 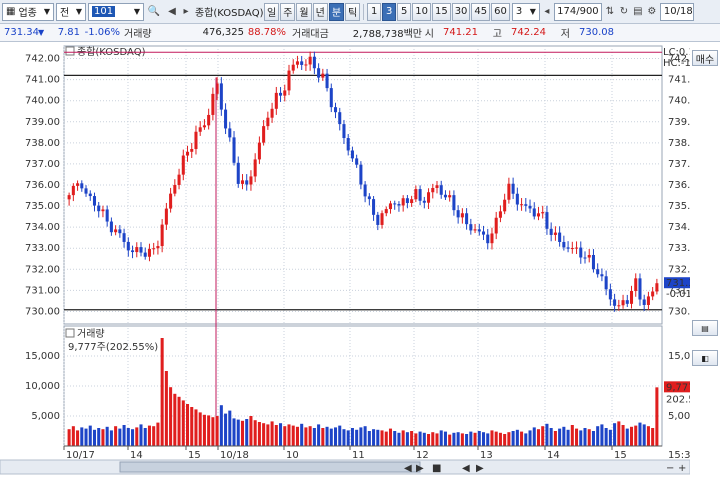 What do you see at coordinates (705, 328) in the screenshot?
I see `zoom-button: ▤` at bounding box center [705, 328].